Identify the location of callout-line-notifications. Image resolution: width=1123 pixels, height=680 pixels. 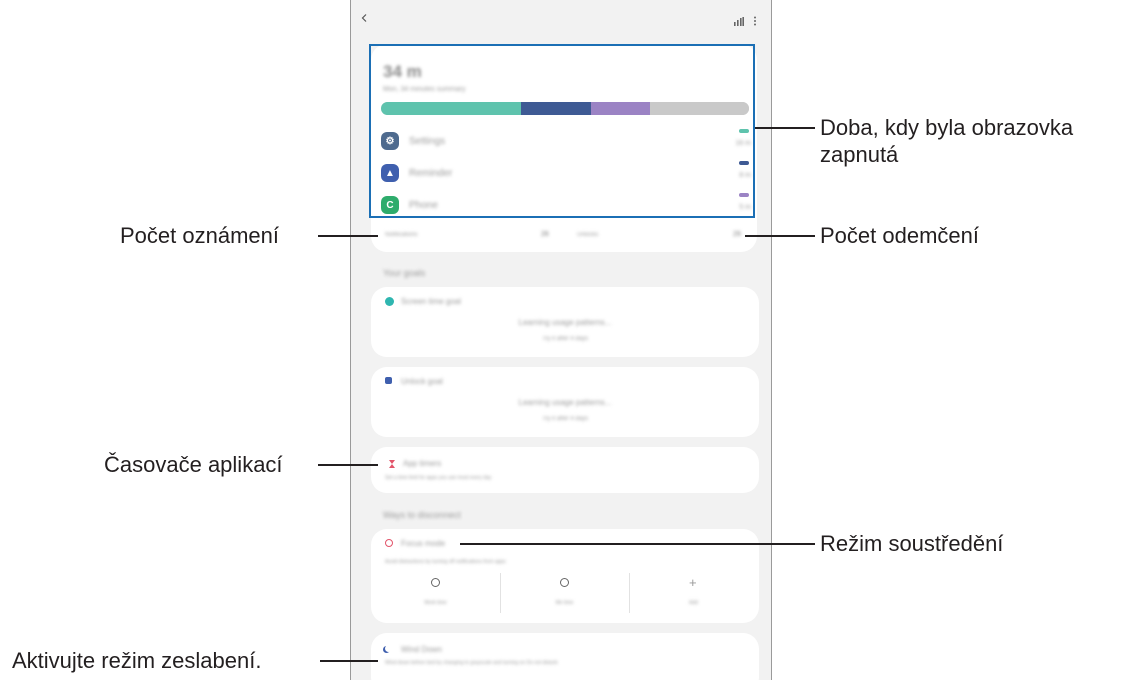
(348, 236).